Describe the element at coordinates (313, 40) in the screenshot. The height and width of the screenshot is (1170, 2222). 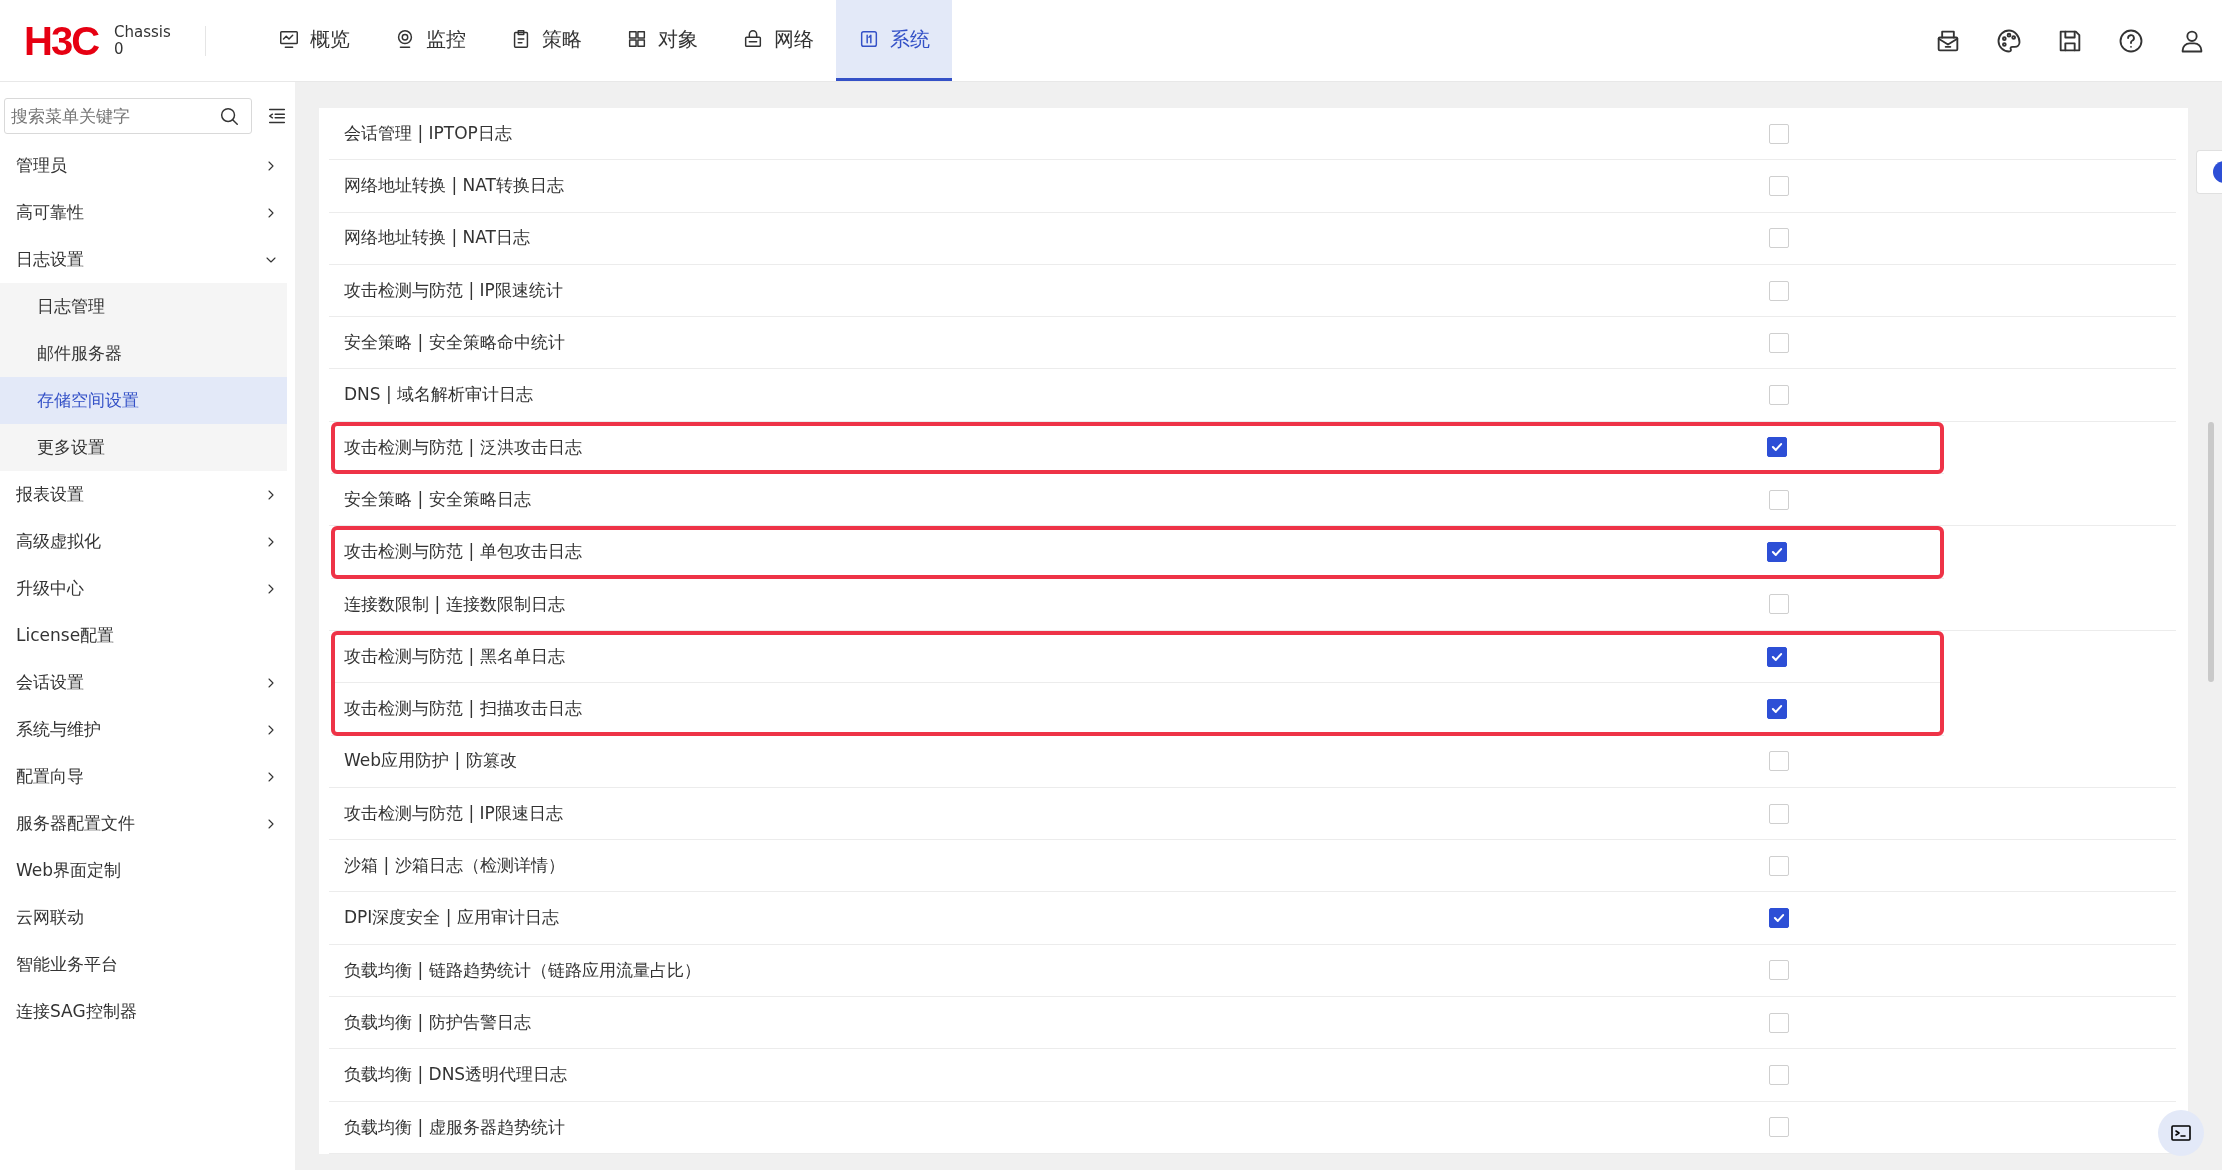
I see `nav-tab: 概览` at that location.